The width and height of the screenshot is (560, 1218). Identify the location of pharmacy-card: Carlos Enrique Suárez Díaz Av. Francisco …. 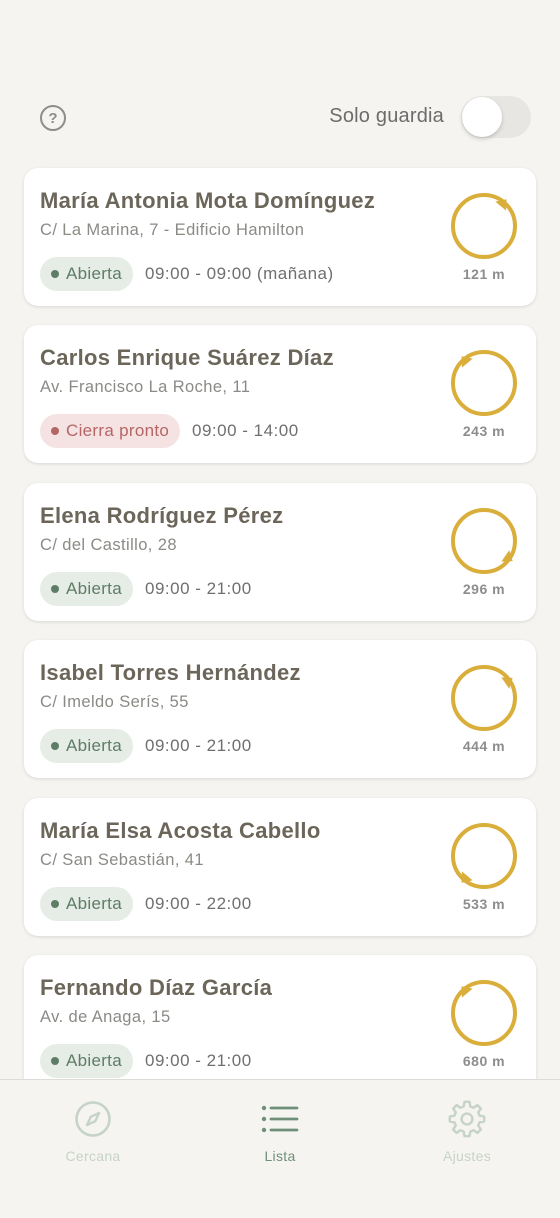
(280, 394).